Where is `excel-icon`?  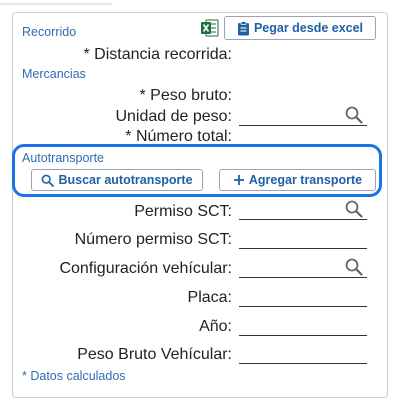
excel-icon is located at coordinates (210, 28).